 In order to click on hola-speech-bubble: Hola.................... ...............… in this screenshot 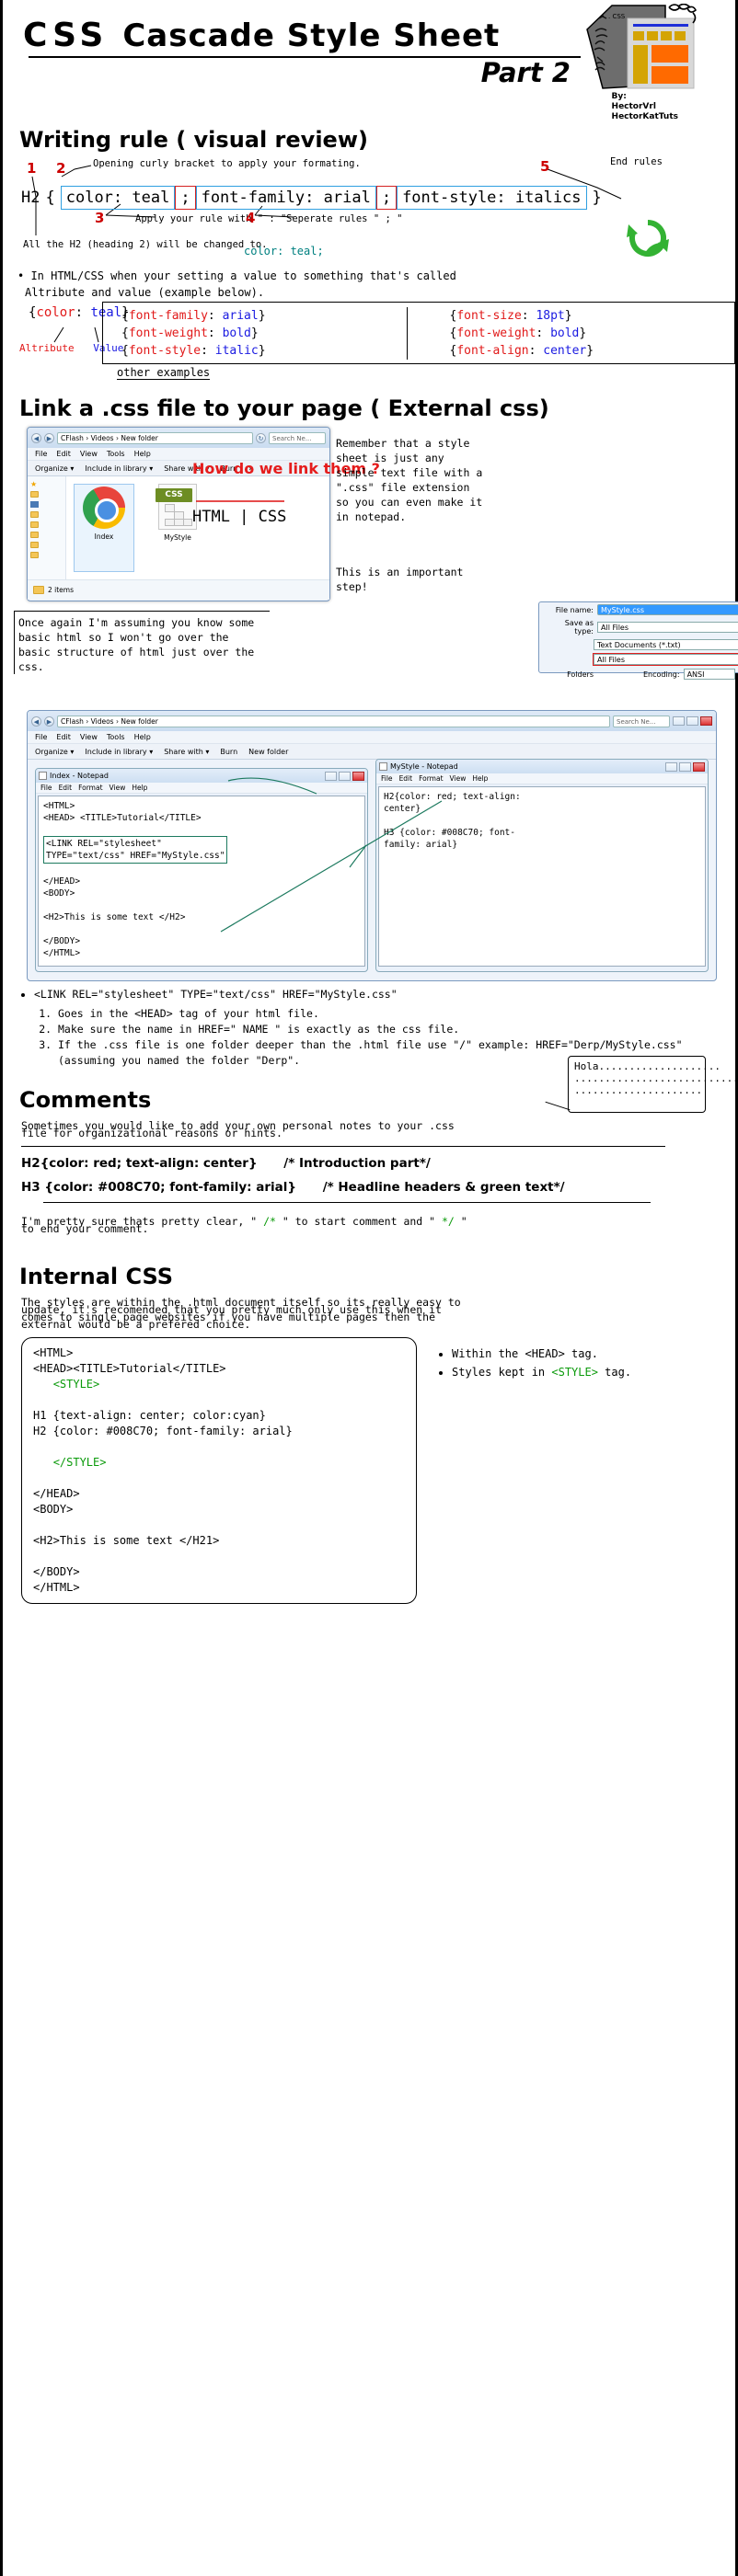, I will do `click(653, 1085)`.